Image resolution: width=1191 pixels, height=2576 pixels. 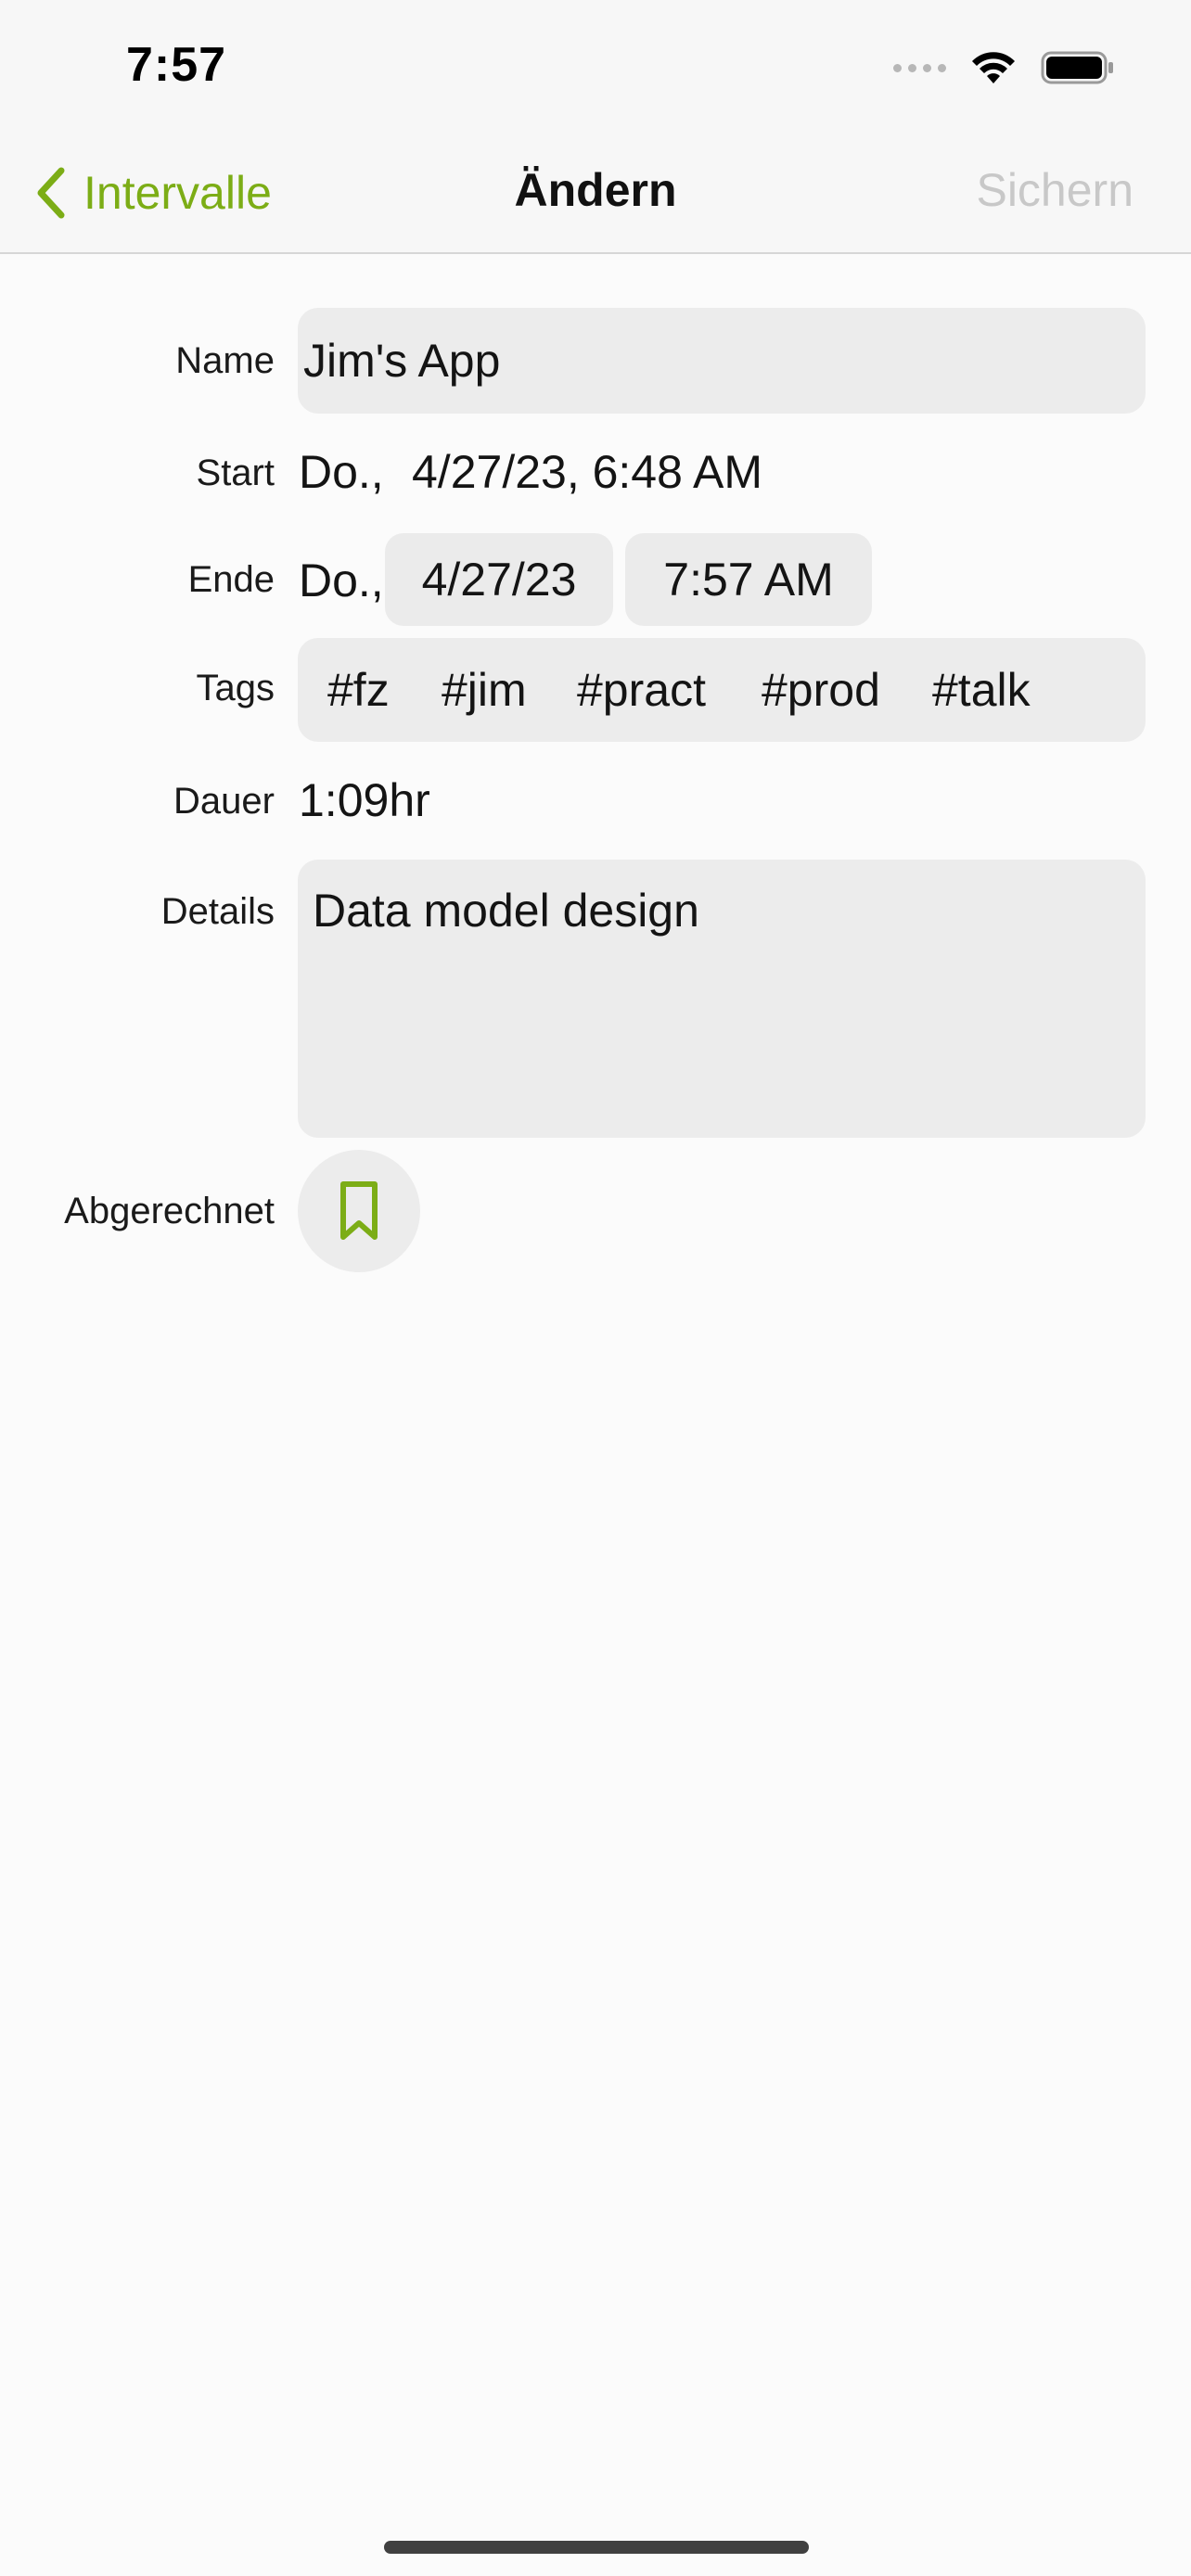 I want to click on tags-label: Tags, so click(x=235, y=688).